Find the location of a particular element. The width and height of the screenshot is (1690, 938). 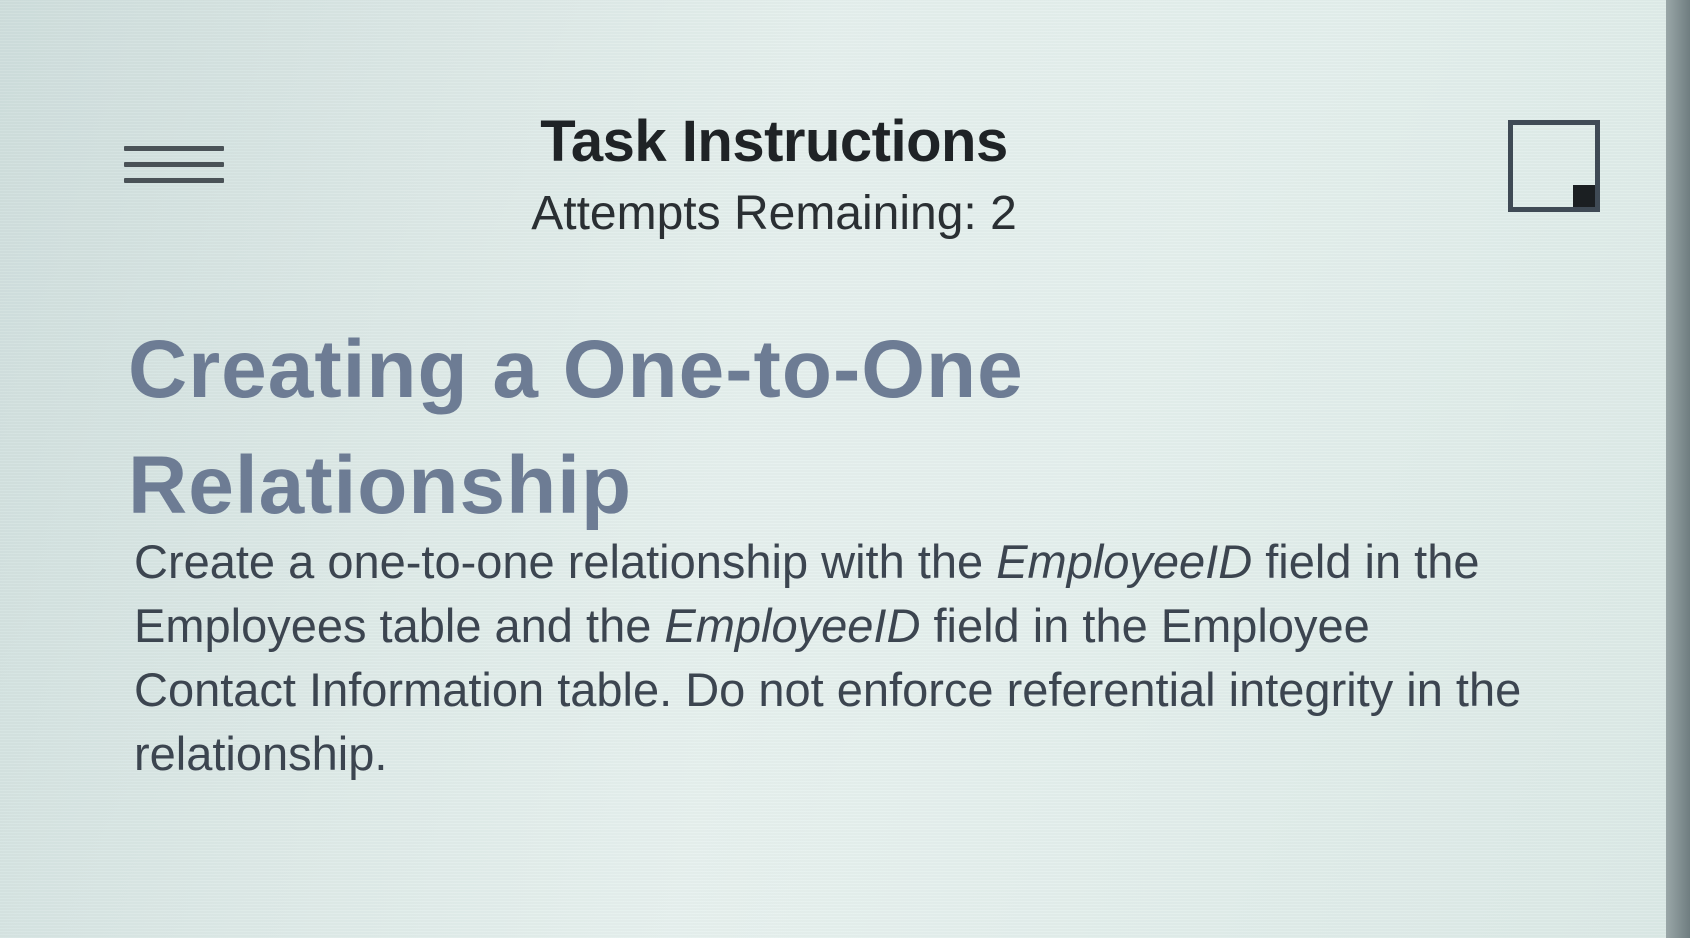

field-name-employeeid: EmployeeID is located at coordinates (1124, 561).